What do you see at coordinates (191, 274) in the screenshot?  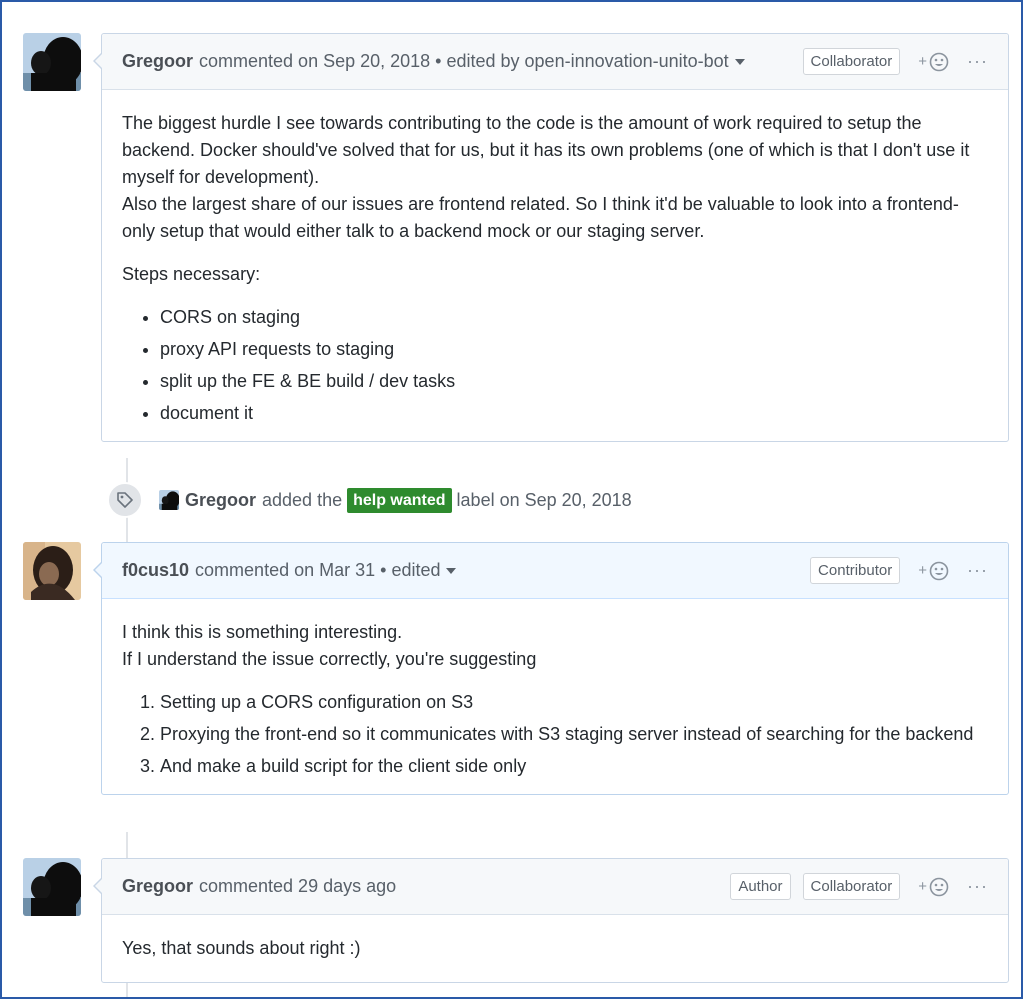 I see `comment-paragraph: Steps necessary:` at bounding box center [191, 274].